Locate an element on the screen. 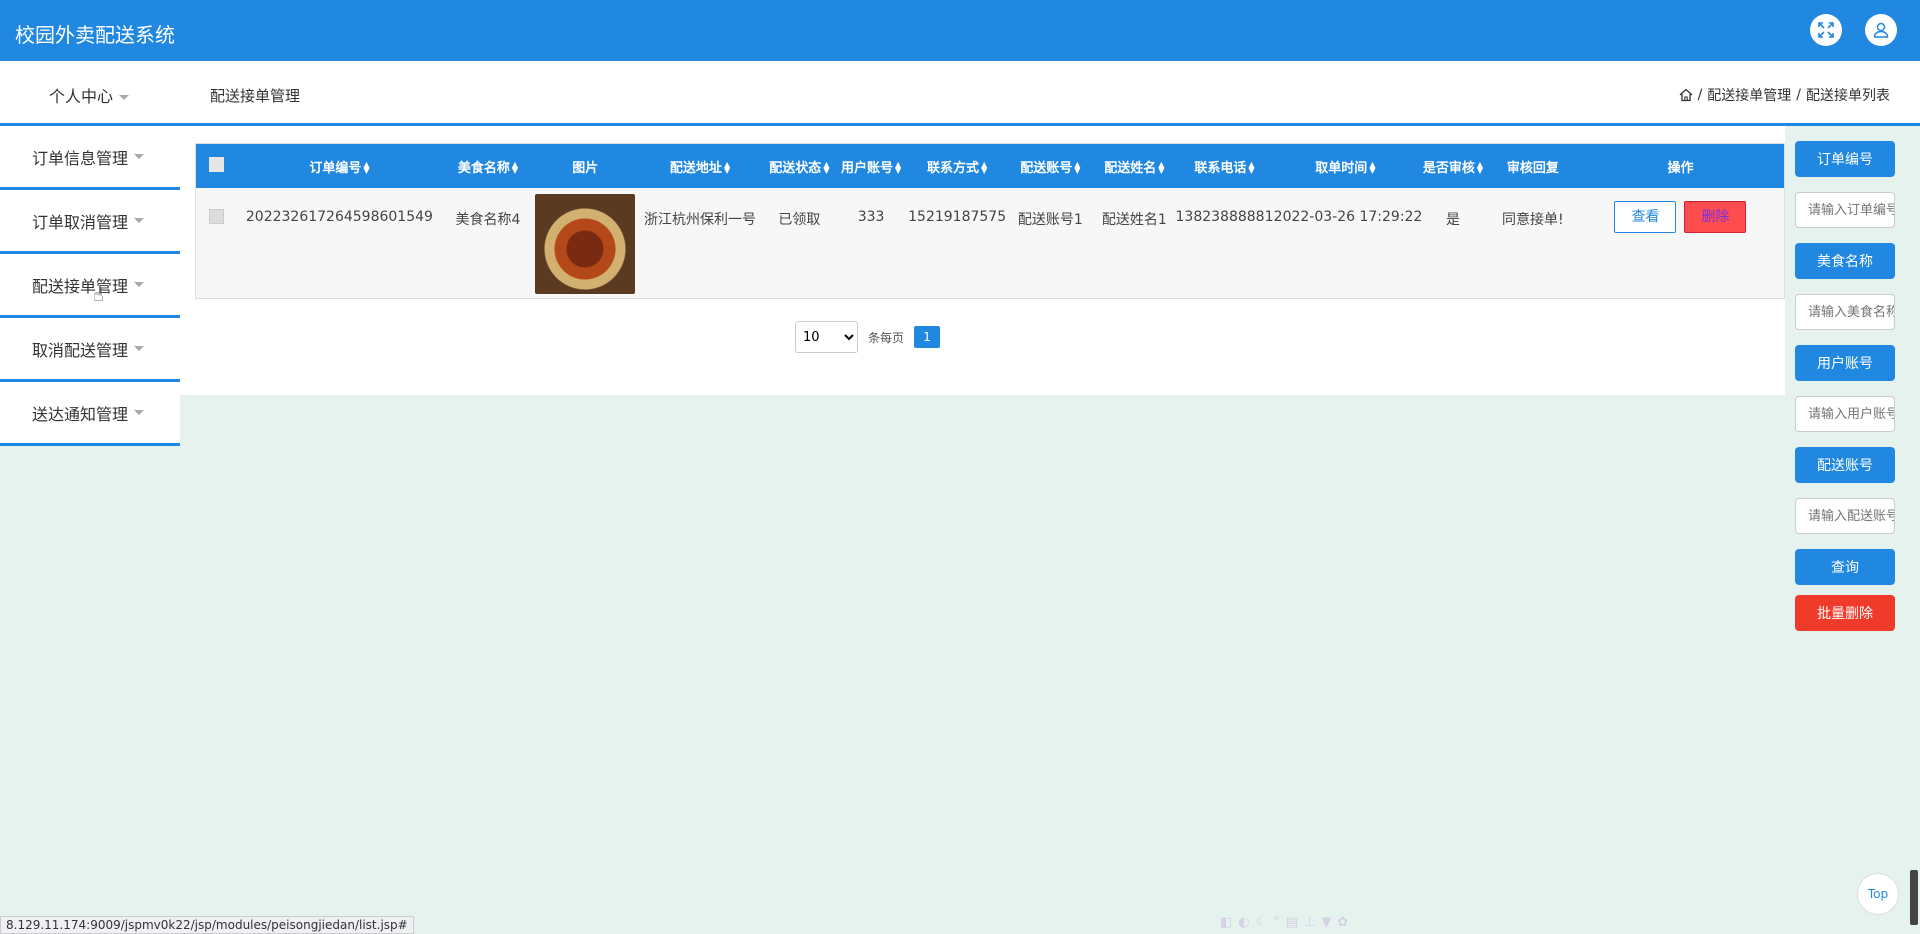 The image size is (1920, 934). sidebar-item-delivery-notice: 送达通知管理 is located at coordinates (90, 414).